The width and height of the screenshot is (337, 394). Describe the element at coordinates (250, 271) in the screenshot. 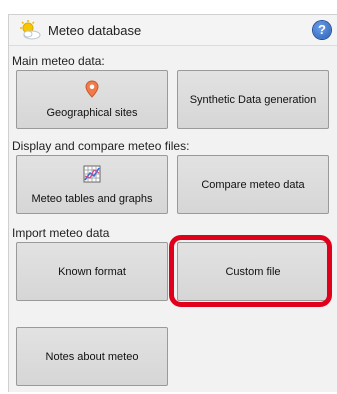

I see `highlight-frame` at that location.